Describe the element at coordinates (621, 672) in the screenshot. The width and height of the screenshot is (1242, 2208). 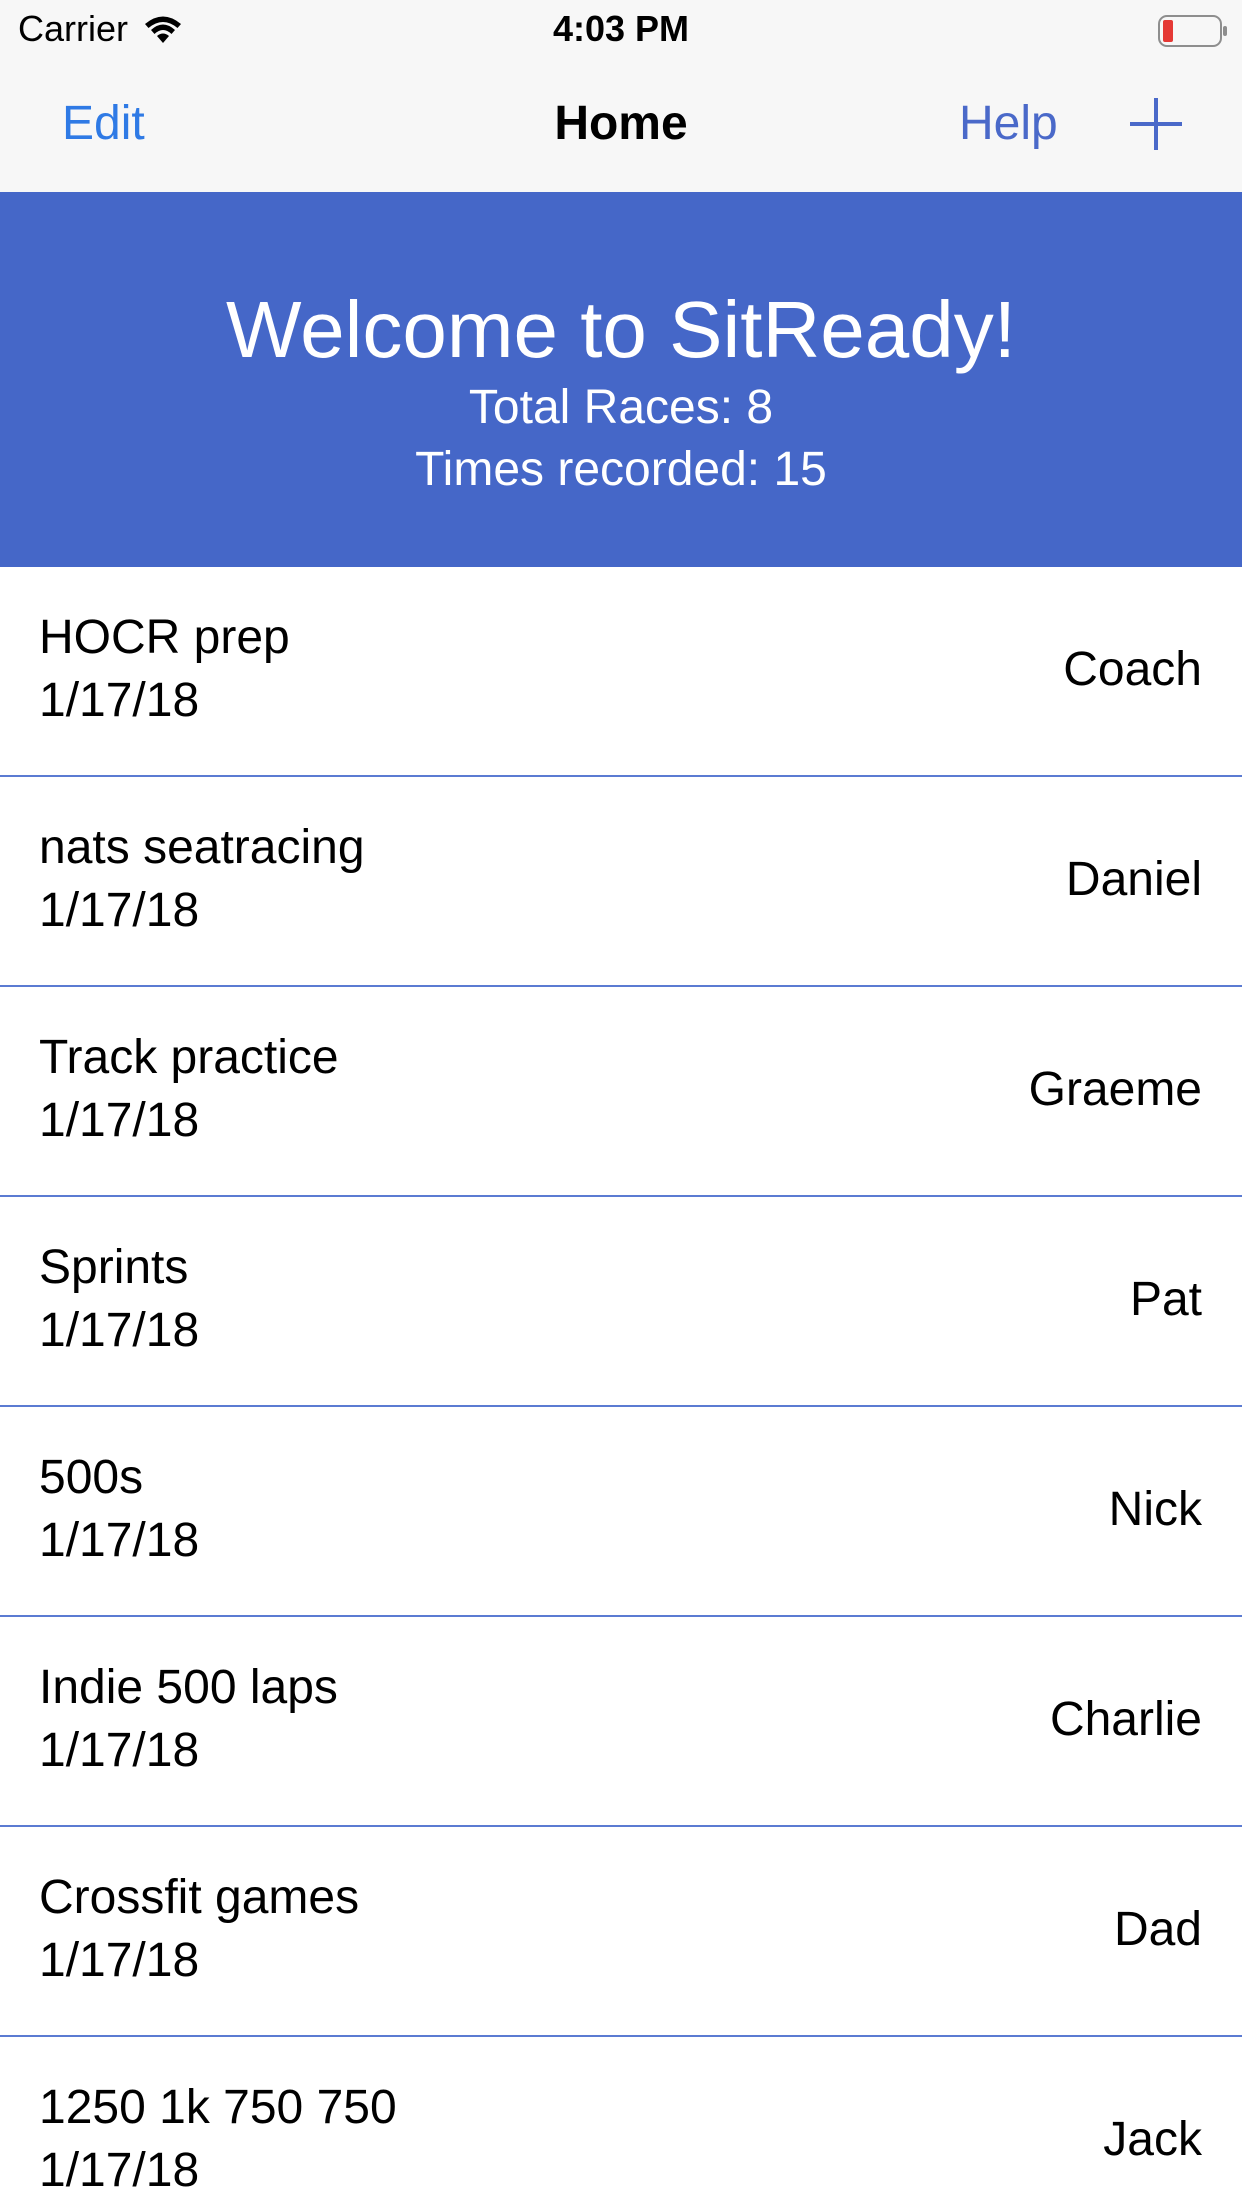
I see `race-row: HOCR prep 1/17/18 Coach` at that location.